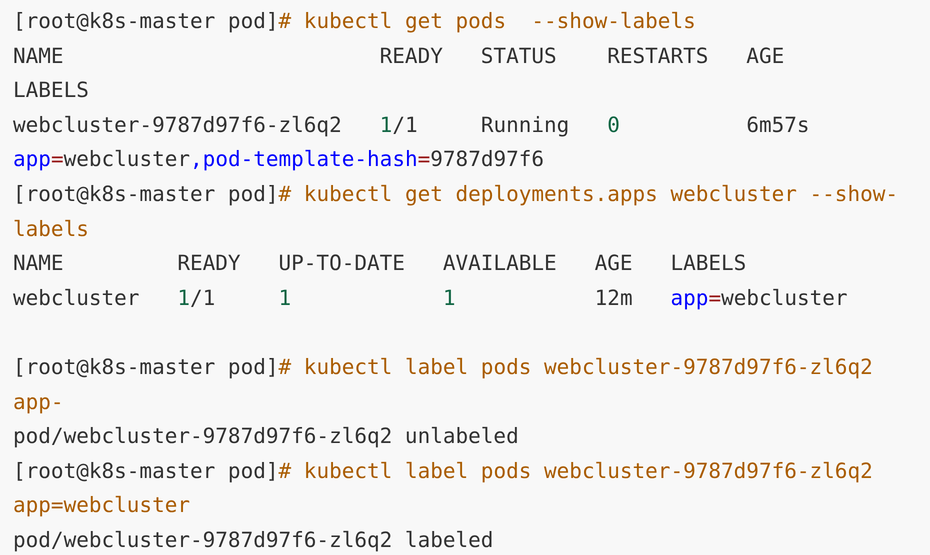  Describe the element at coordinates (411, 125) in the screenshot. I see `code-line: webcluster-9787d97f6-zl6q2 1/1 Running 0 6m57s` at that location.